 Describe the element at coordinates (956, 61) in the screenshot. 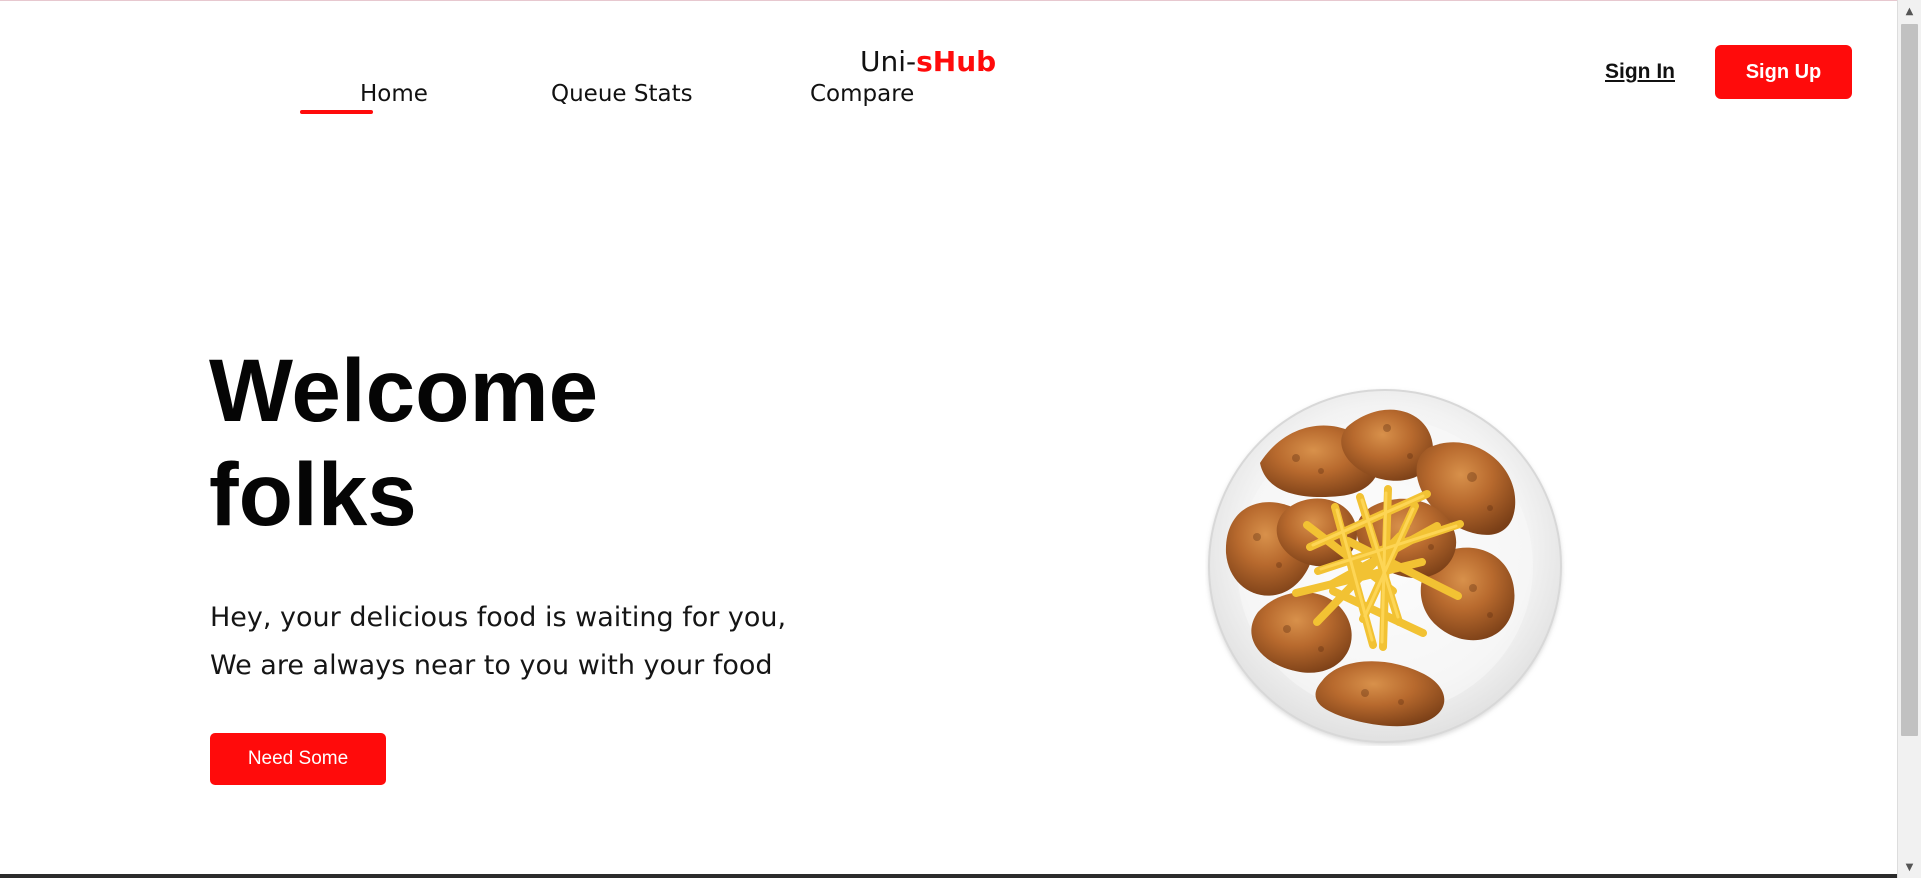

I see `logo-shub-text: sHub` at that location.